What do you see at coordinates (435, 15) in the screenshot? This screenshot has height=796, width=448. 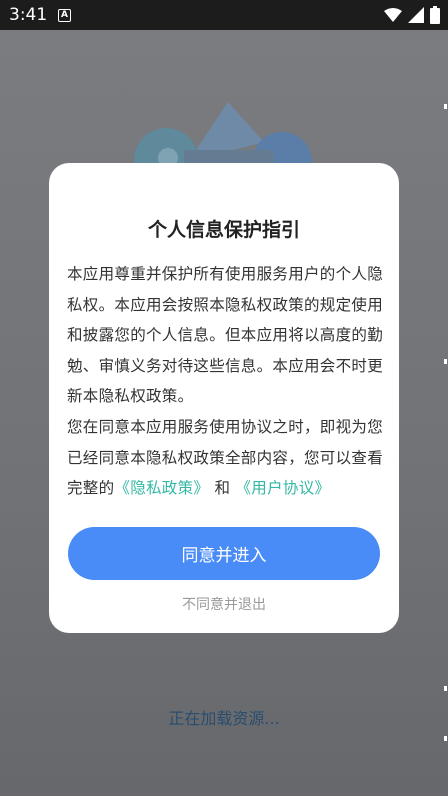 I see `battery-icon` at bounding box center [435, 15].